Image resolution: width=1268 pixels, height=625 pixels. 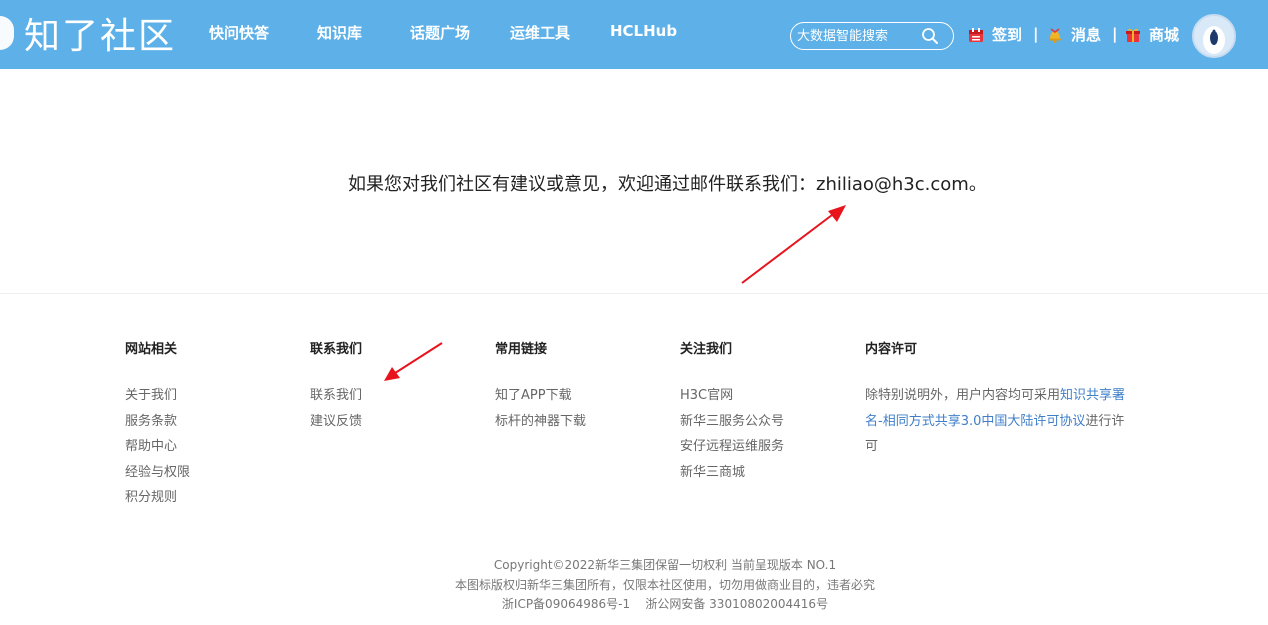 What do you see at coordinates (664, 584) in the screenshot?
I see `copyright-notice: 本图标版权归新华三集团所有，仅限本社区使用，切勿用做商业目的，违者必究` at bounding box center [664, 584].